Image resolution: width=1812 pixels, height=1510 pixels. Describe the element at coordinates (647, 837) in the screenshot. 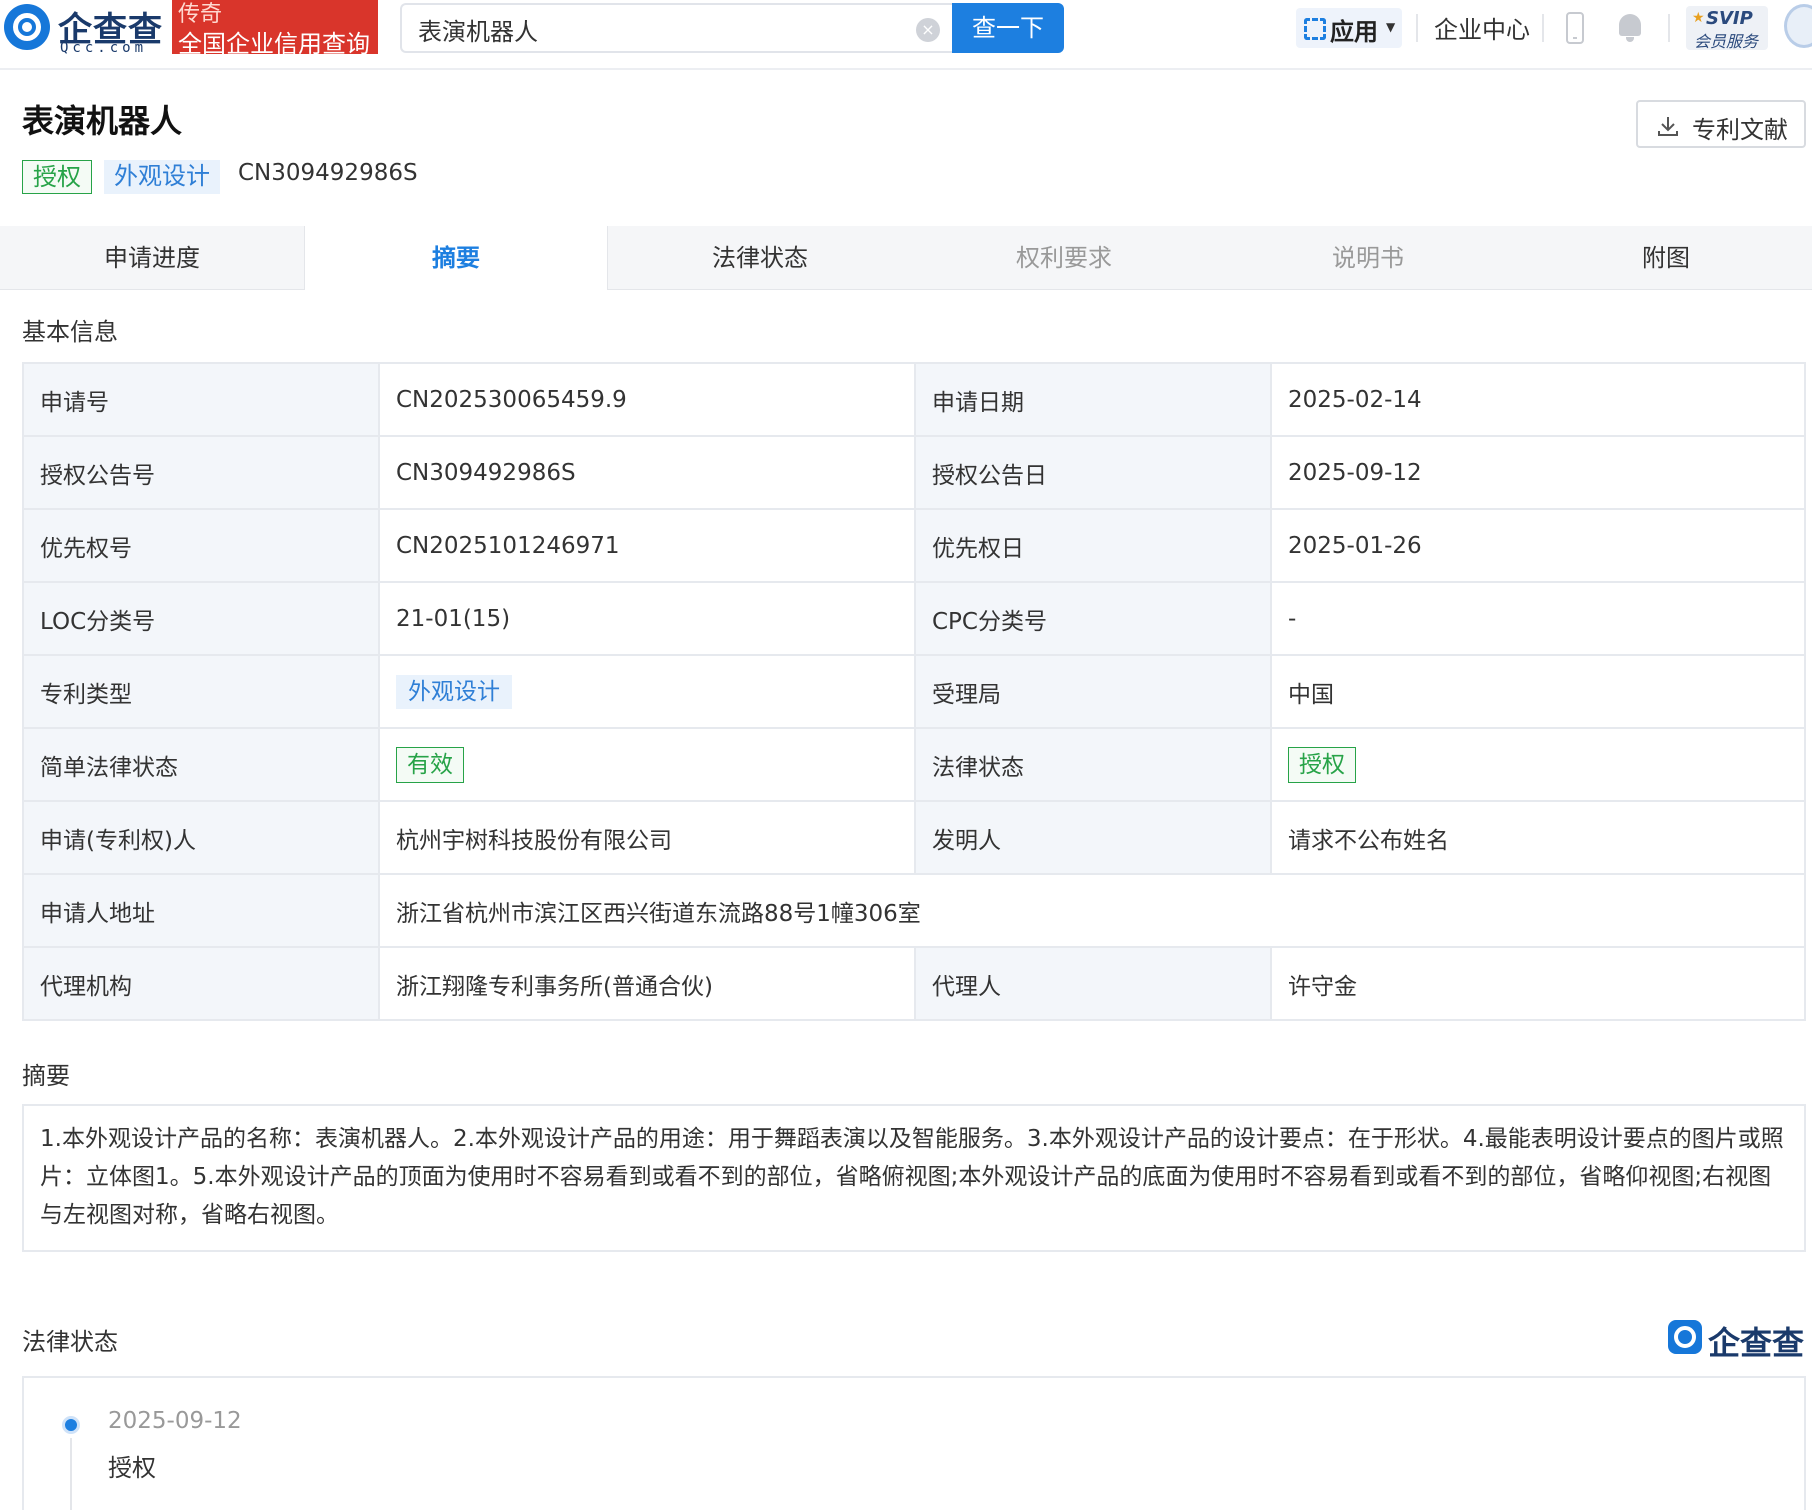

I see `applicant-link: 杭州宇树科技股份有限公司` at that location.